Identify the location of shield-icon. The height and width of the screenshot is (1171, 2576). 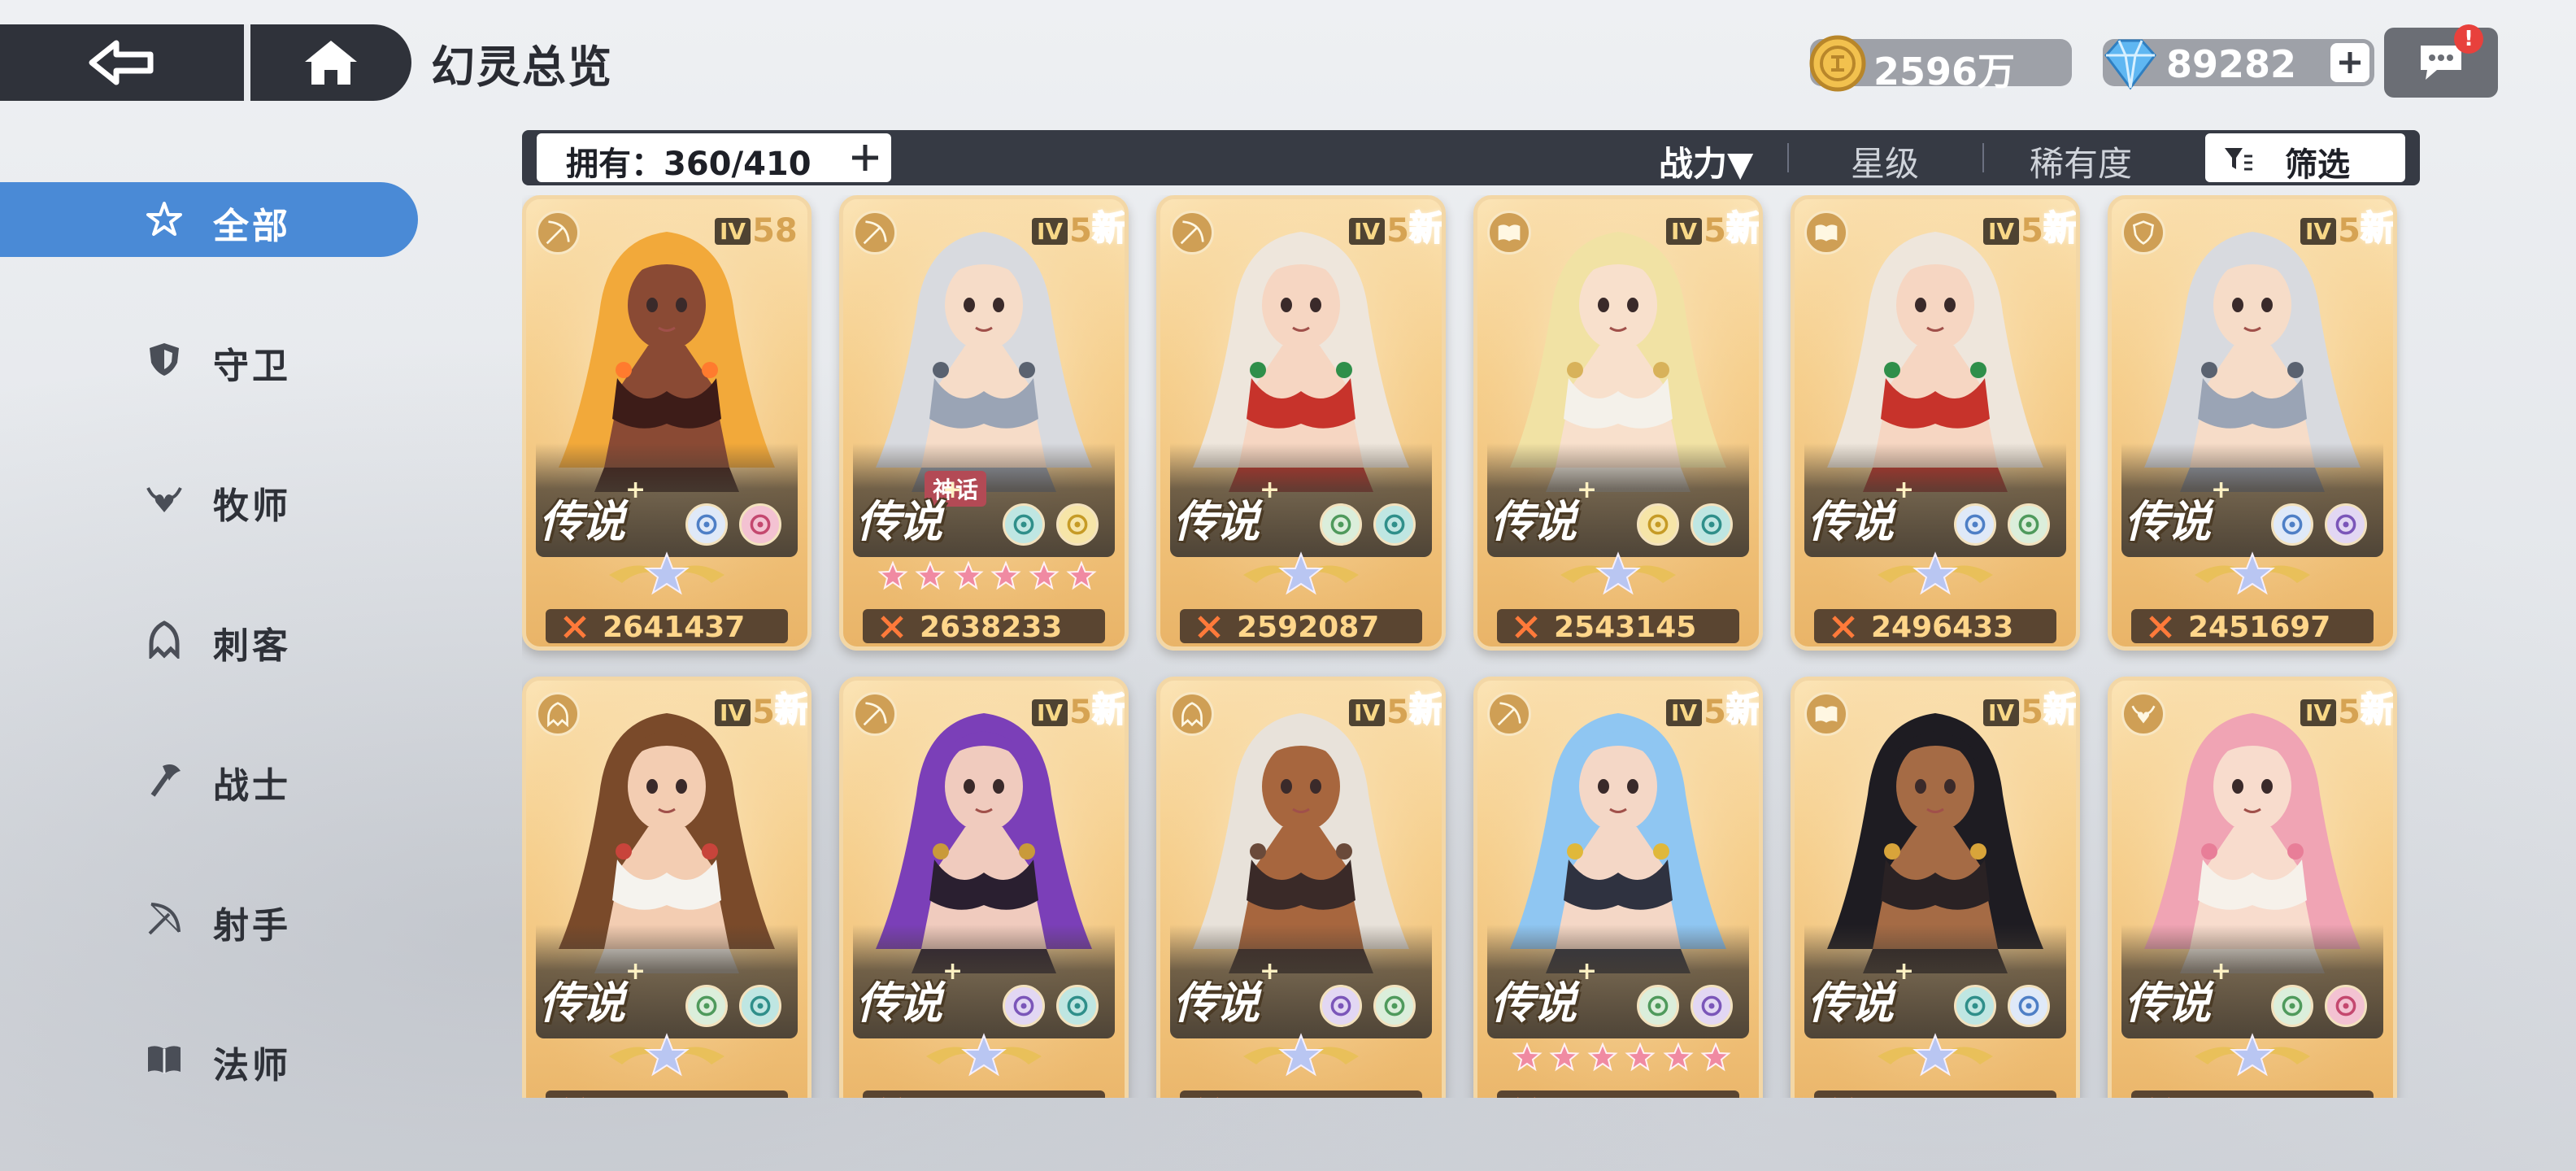
(164, 360).